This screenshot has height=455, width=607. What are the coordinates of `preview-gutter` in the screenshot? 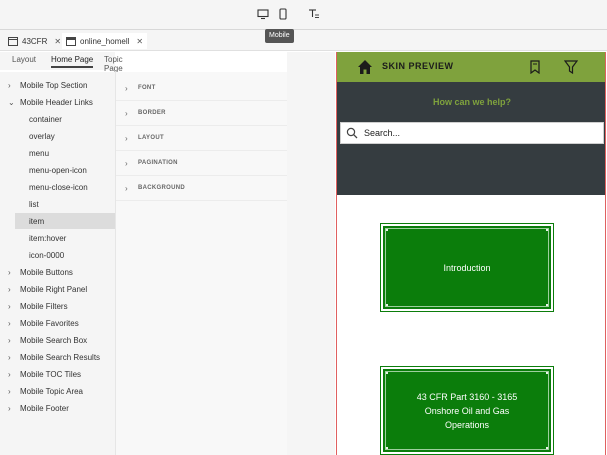 It's located at (311, 253).